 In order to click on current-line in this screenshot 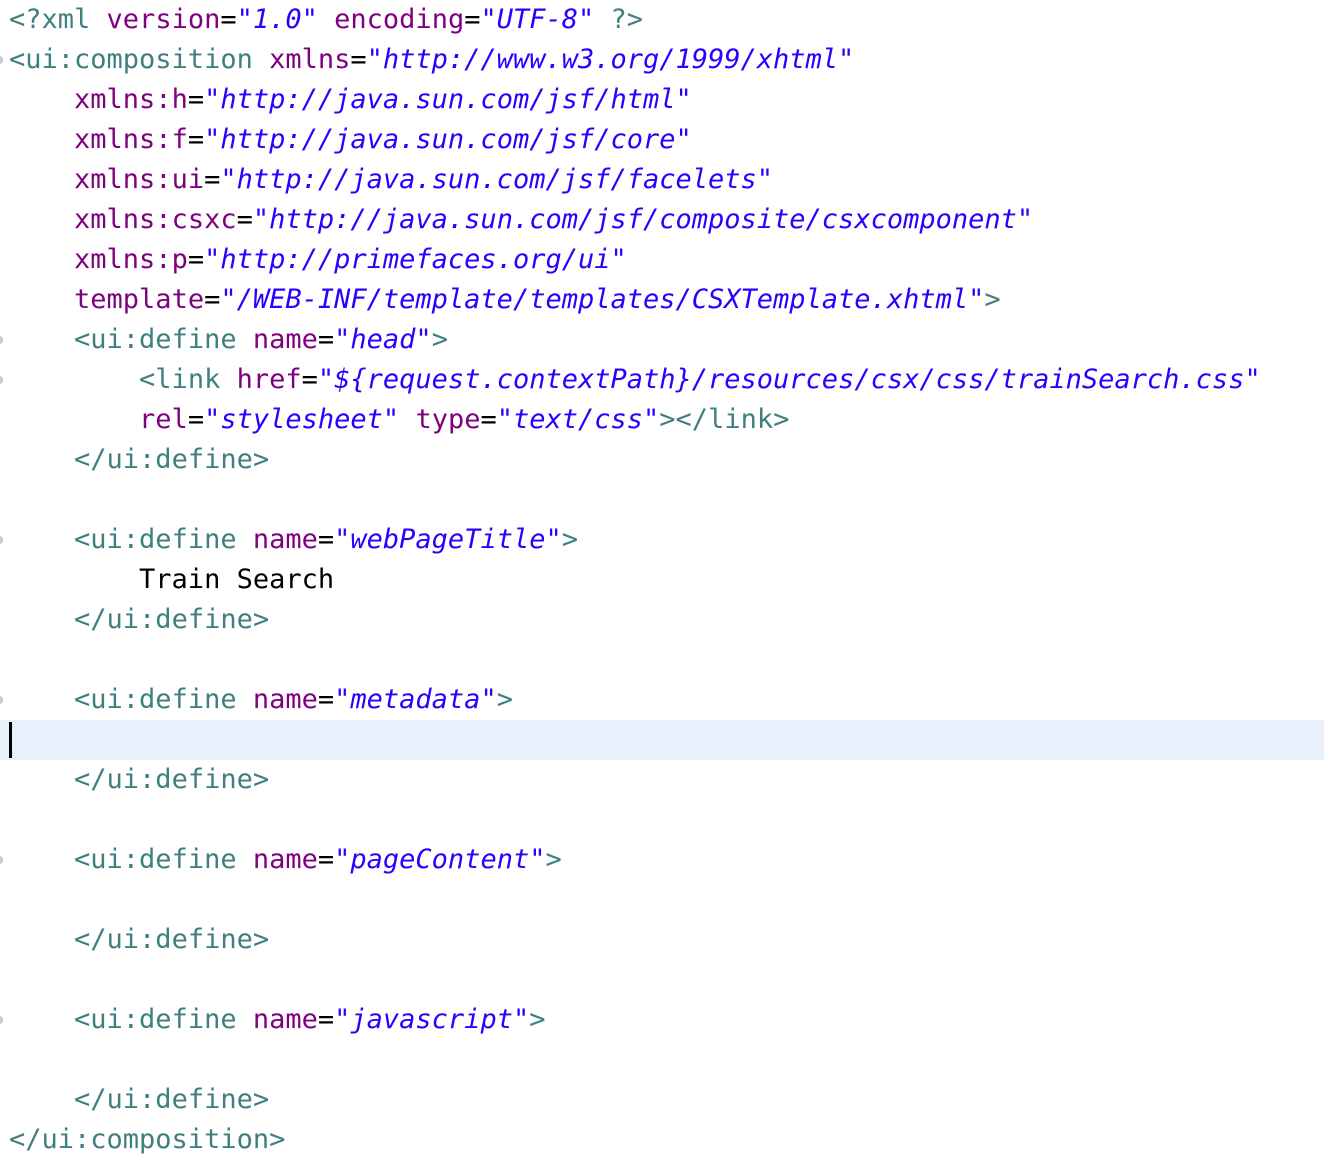, I will do `click(662, 740)`.